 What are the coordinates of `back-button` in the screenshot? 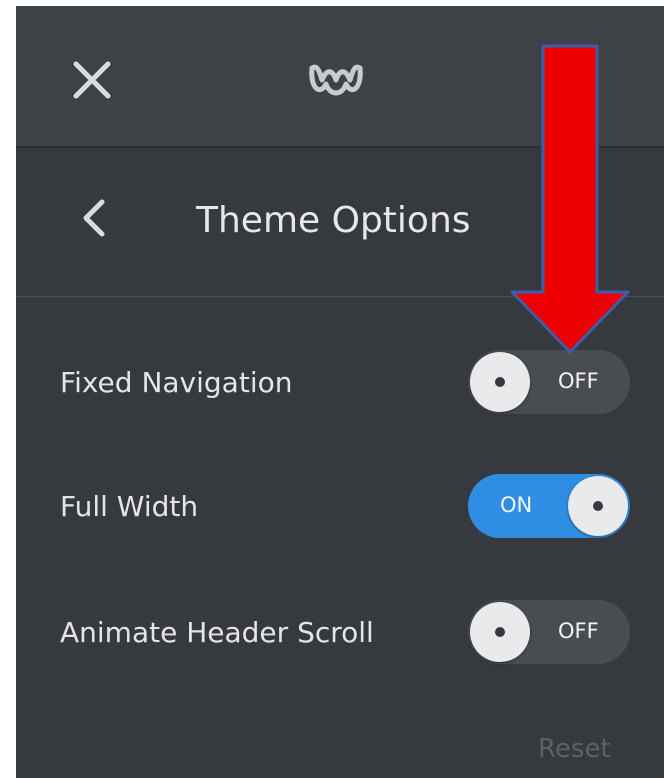 It's located at (94, 218).